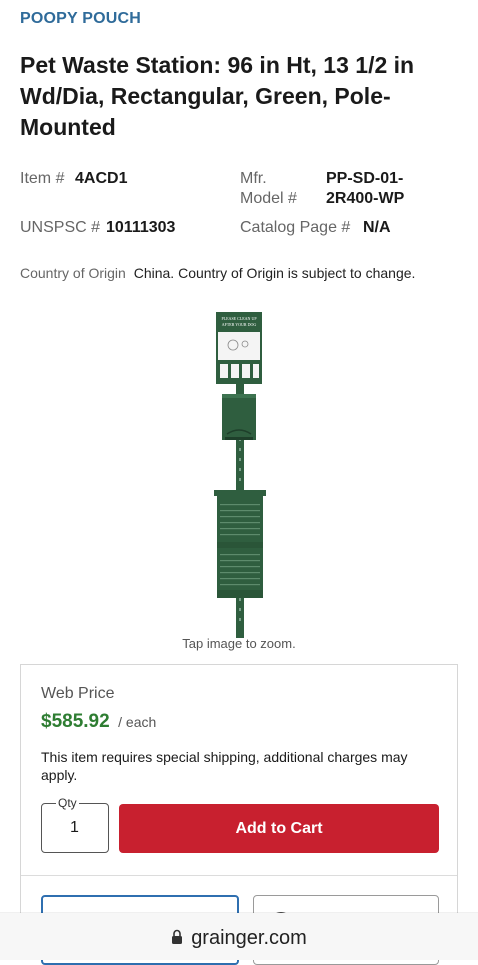  What do you see at coordinates (75, 721) in the screenshot?
I see `price-value: $585.92` at bounding box center [75, 721].